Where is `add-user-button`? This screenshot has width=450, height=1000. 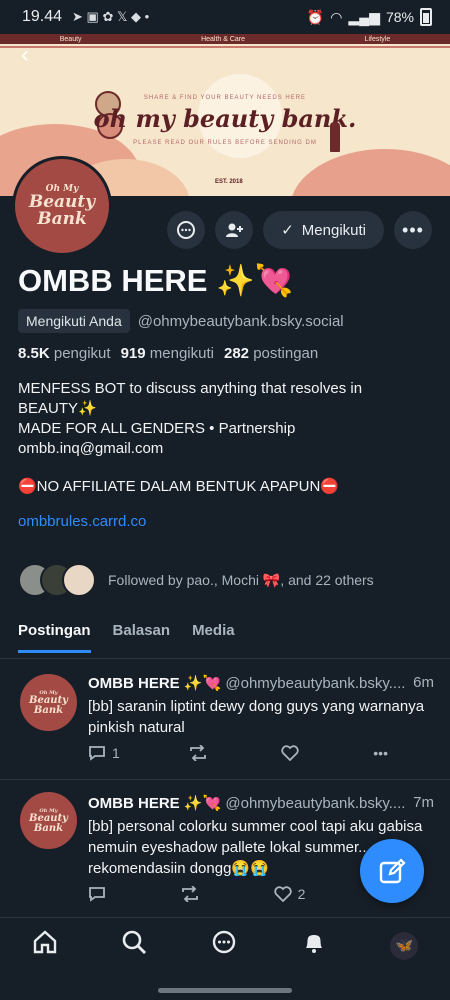 add-user-button is located at coordinates (234, 230).